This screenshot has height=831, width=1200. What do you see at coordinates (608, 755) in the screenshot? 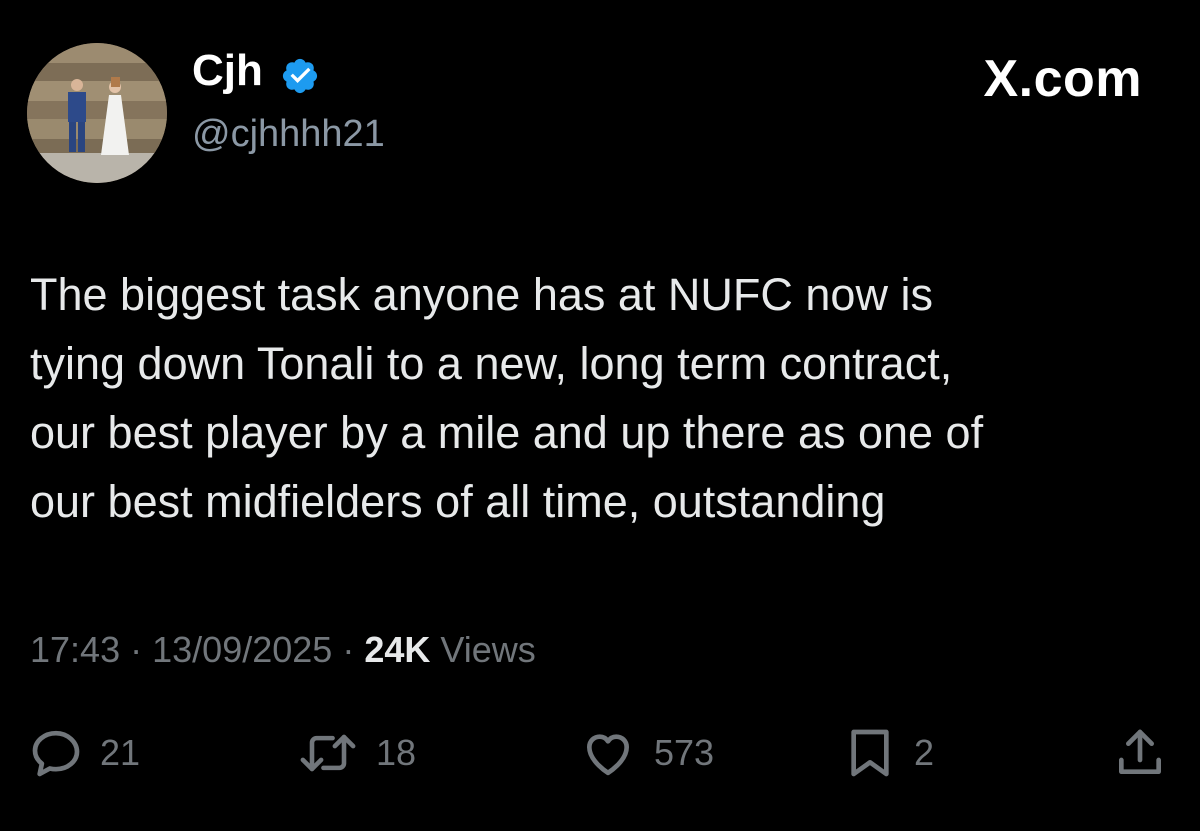
I see `like-icon` at bounding box center [608, 755].